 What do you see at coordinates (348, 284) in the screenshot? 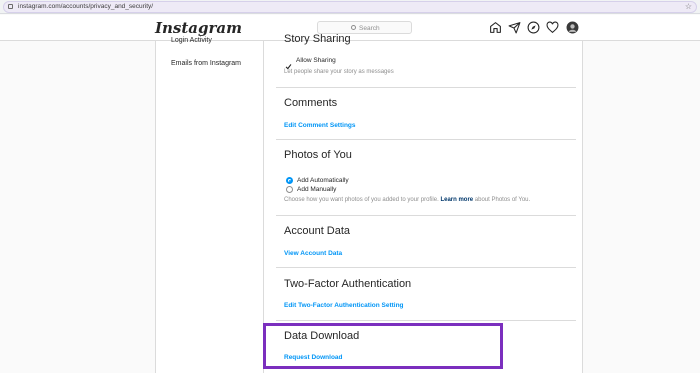
I see `two-factor-title: Two-Factor Authentication` at bounding box center [348, 284].